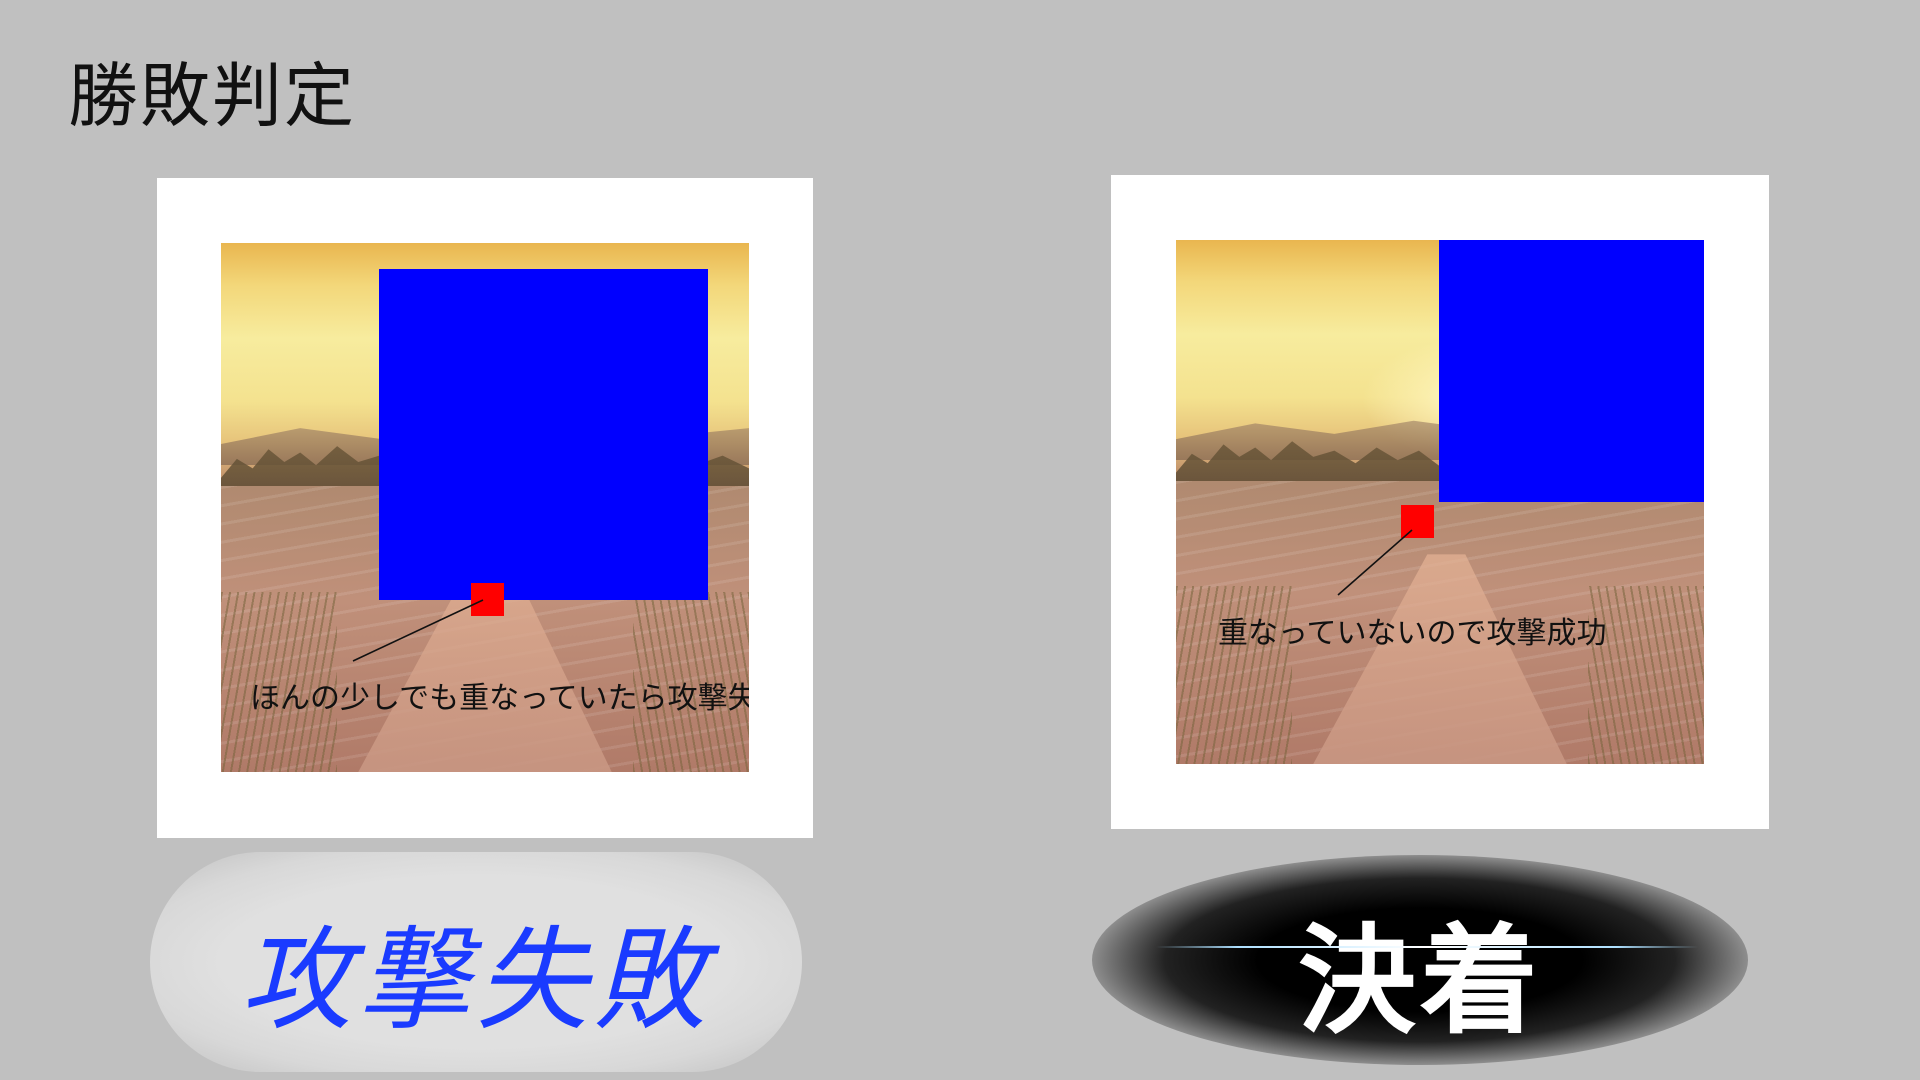 Image resolution: width=1920 pixels, height=1080 pixels. Describe the element at coordinates (499, 698) in the screenshot. I see `annotation-fail: ほんの少しでも重なっていたら攻撃失敗` at that location.